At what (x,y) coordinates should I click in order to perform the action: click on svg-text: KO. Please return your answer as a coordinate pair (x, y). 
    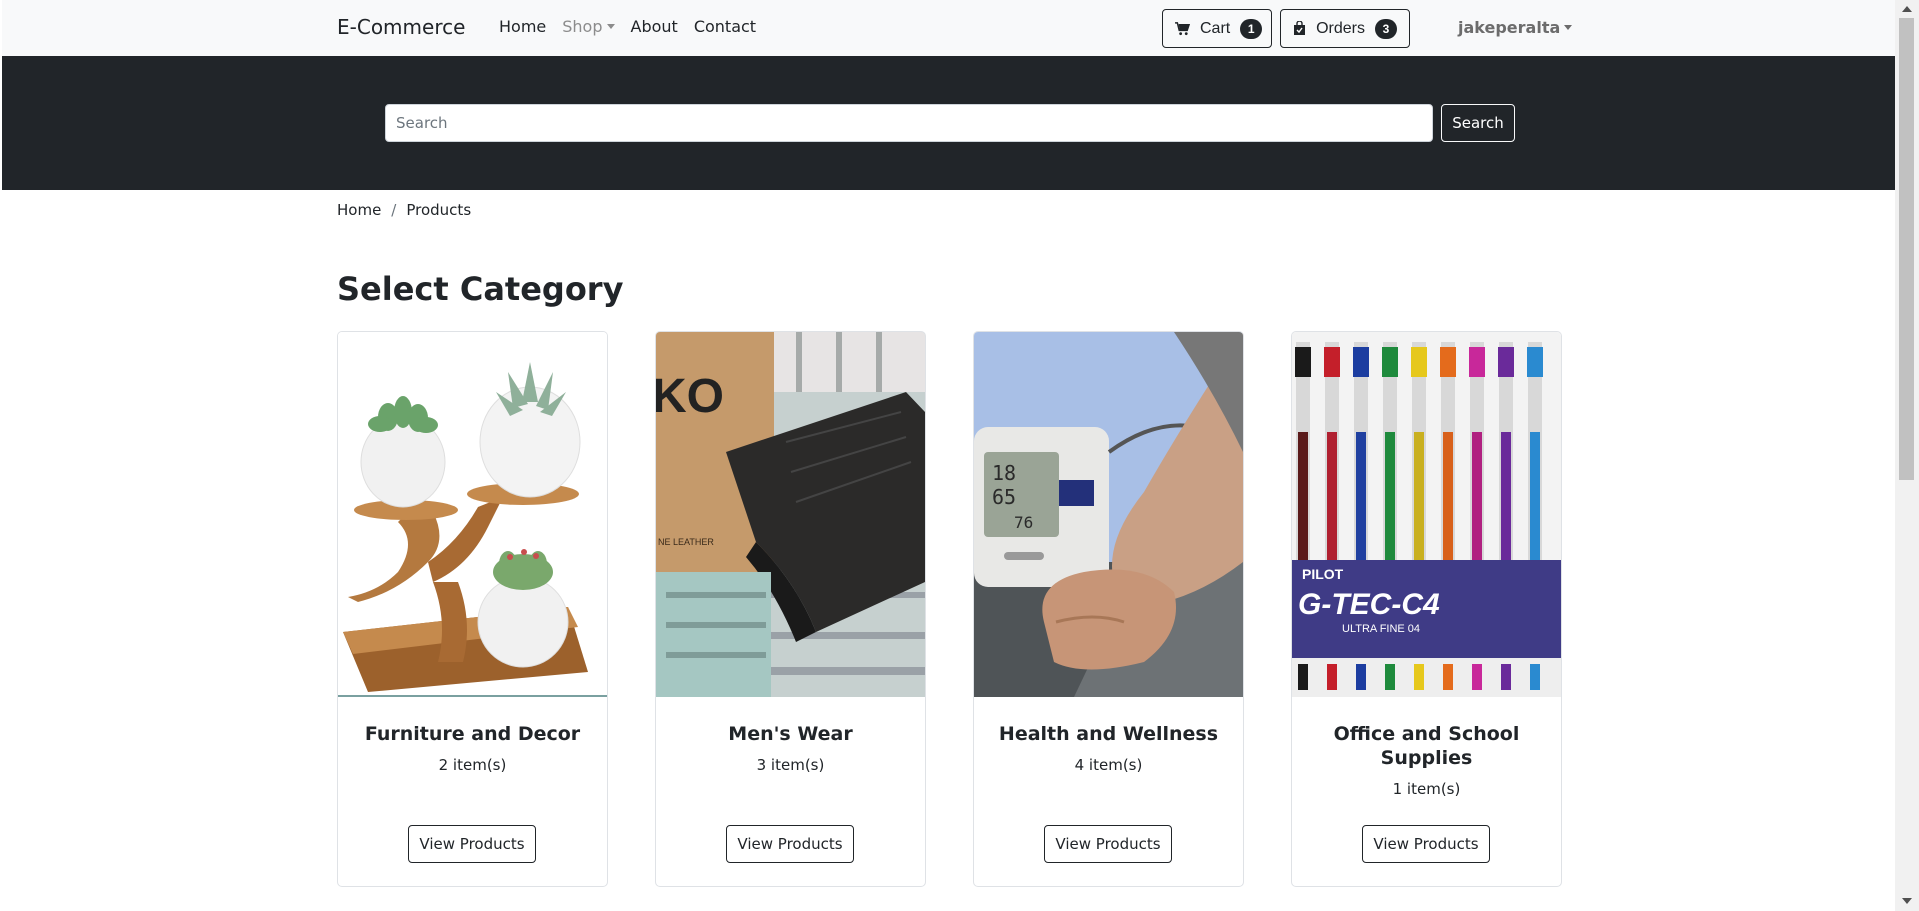
    Looking at the image, I should click on (690, 396).